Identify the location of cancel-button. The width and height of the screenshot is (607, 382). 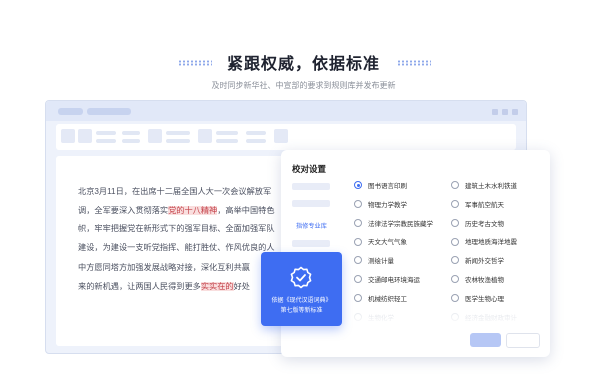
(523, 340).